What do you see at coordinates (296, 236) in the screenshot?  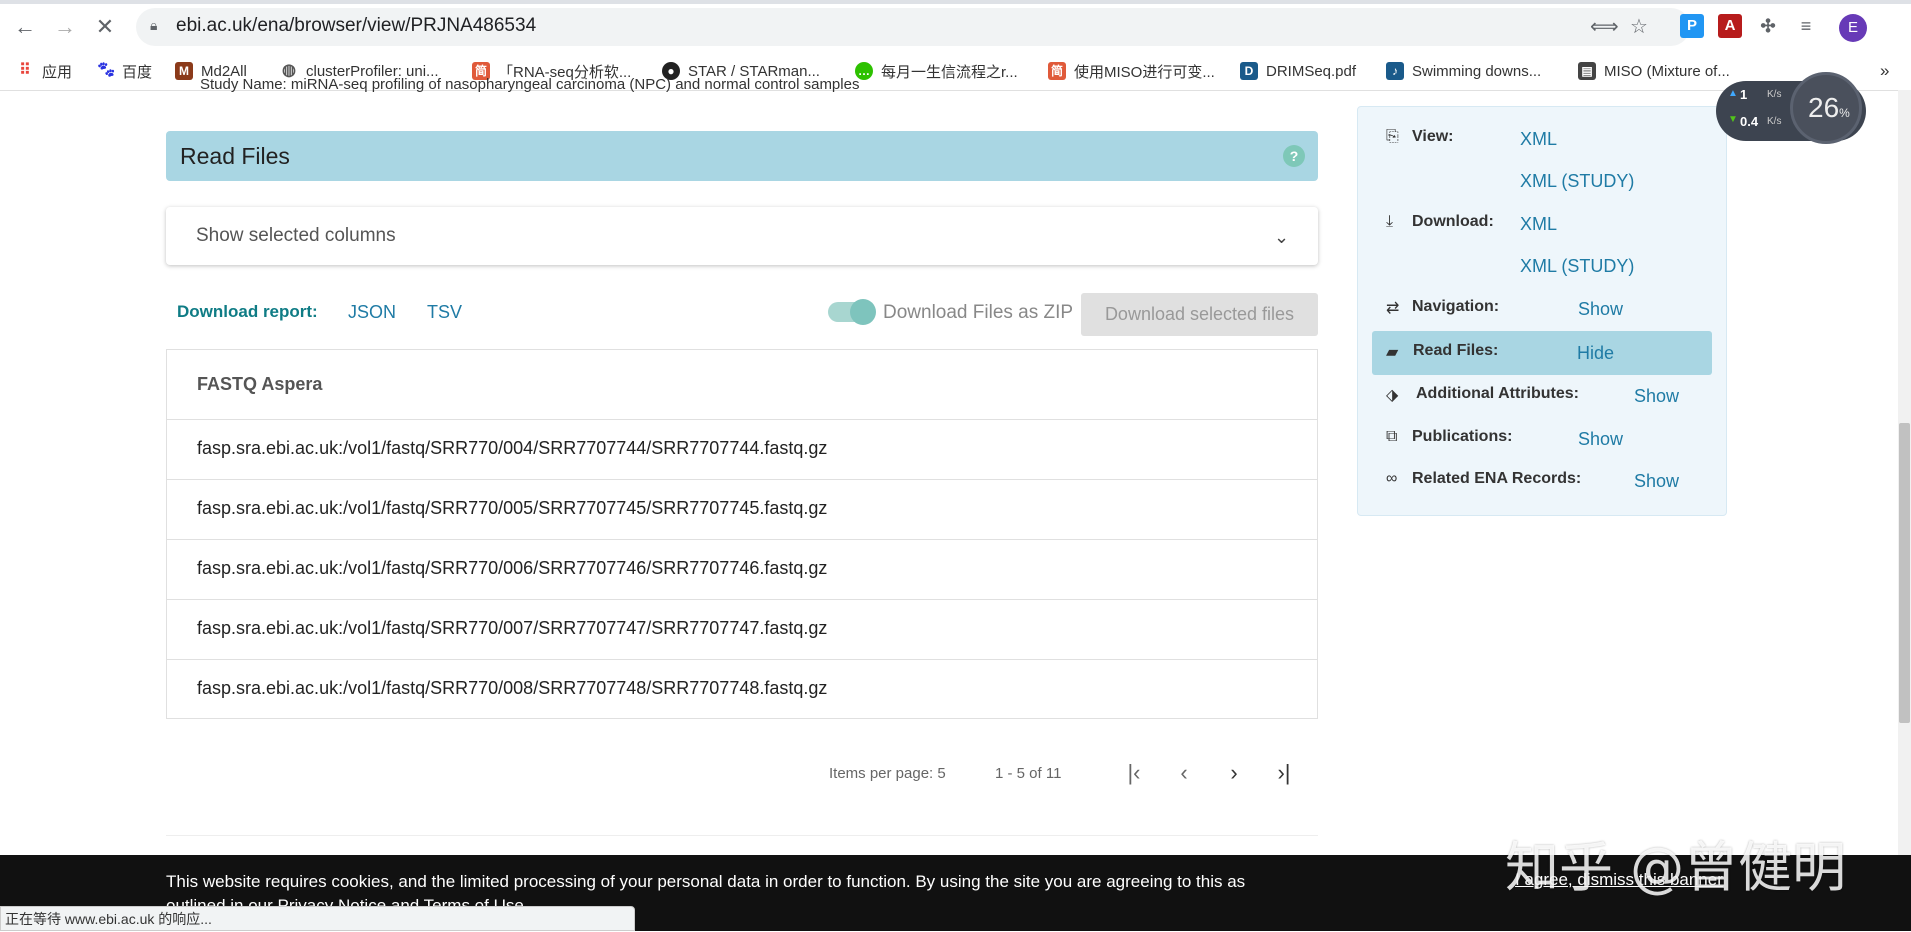 I see `show-columns-label: Show selected columns` at bounding box center [296, 236].